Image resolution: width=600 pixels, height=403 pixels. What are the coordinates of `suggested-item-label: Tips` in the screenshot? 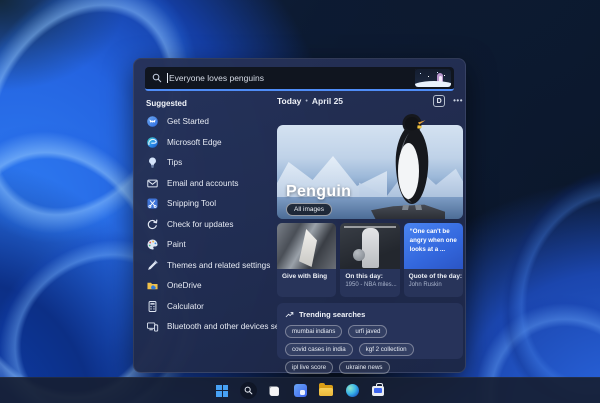 It's located at (175, 162).